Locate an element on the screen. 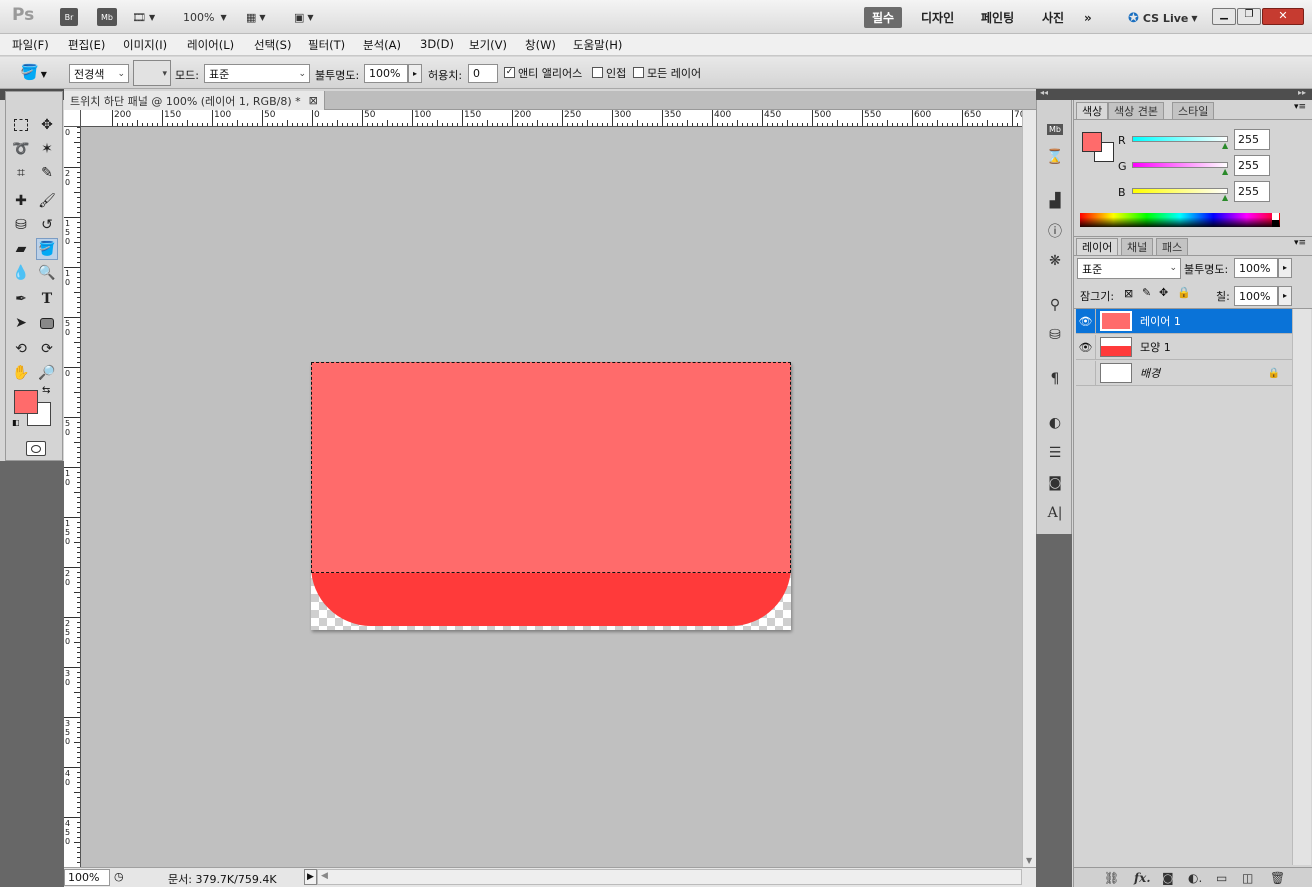 This screenshot has width=1312, height=887. mode-select: 표준 ⌄ is located at coordinates (257, 73).